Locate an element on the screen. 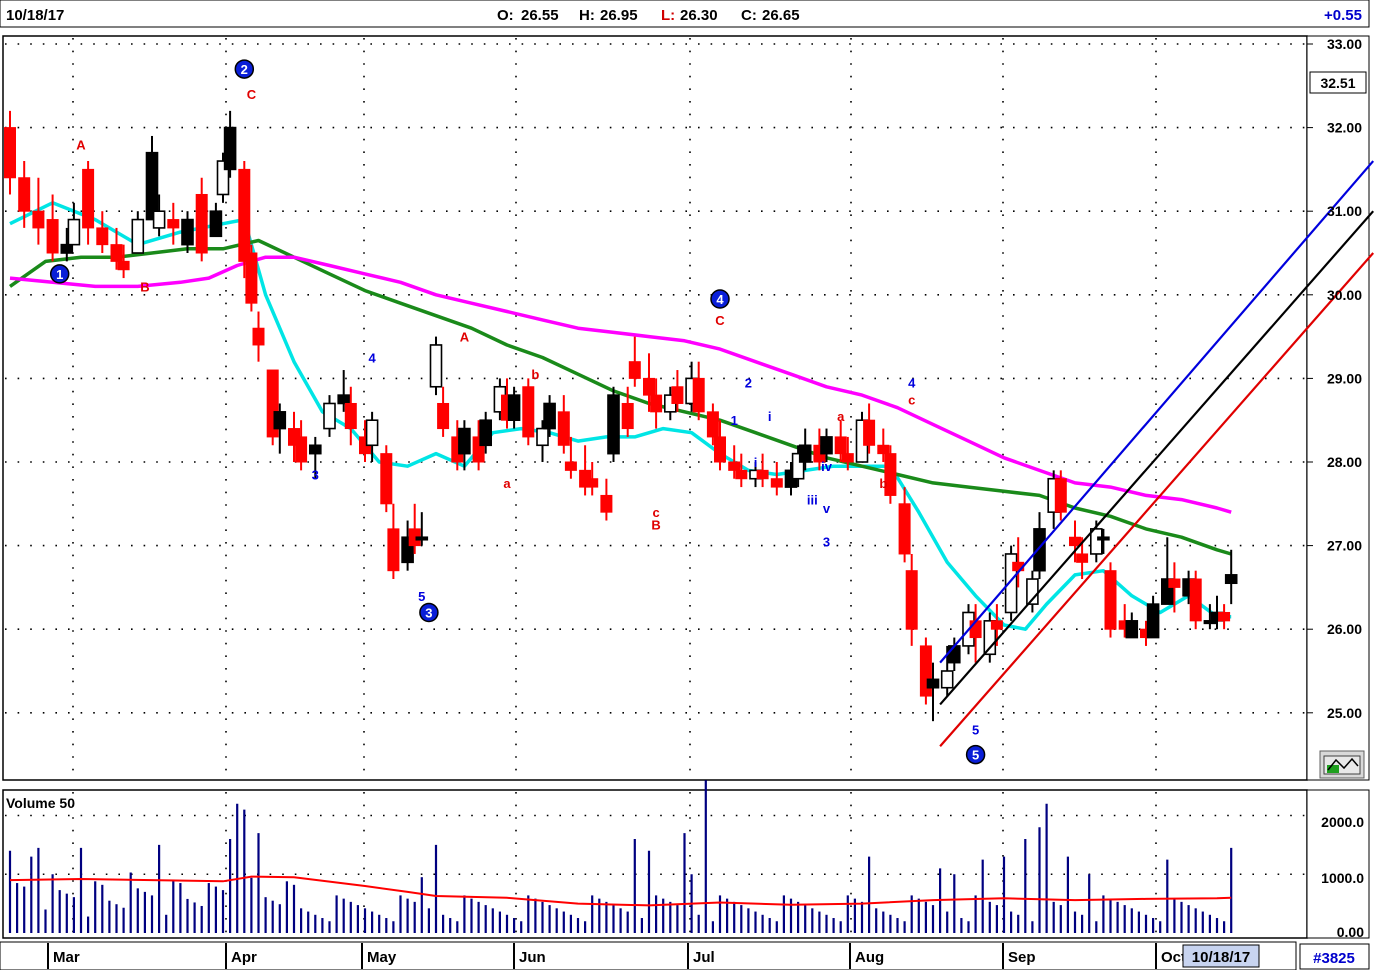  month-label: May is located at coordinates (382, 957).